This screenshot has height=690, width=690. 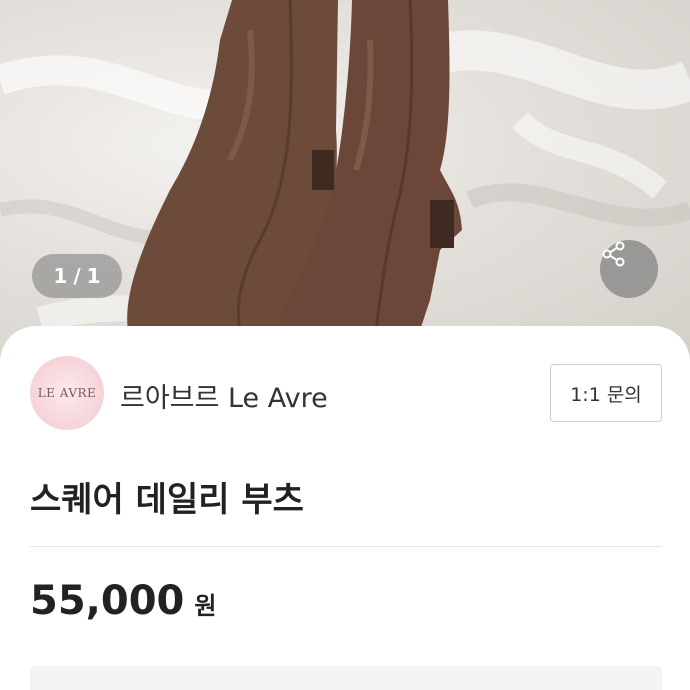 What do you see at coordinates (167, 500) in the screenshot?
I see `product-title: 스퀘어 데일리 부츠` at bounding box center [167, 500].